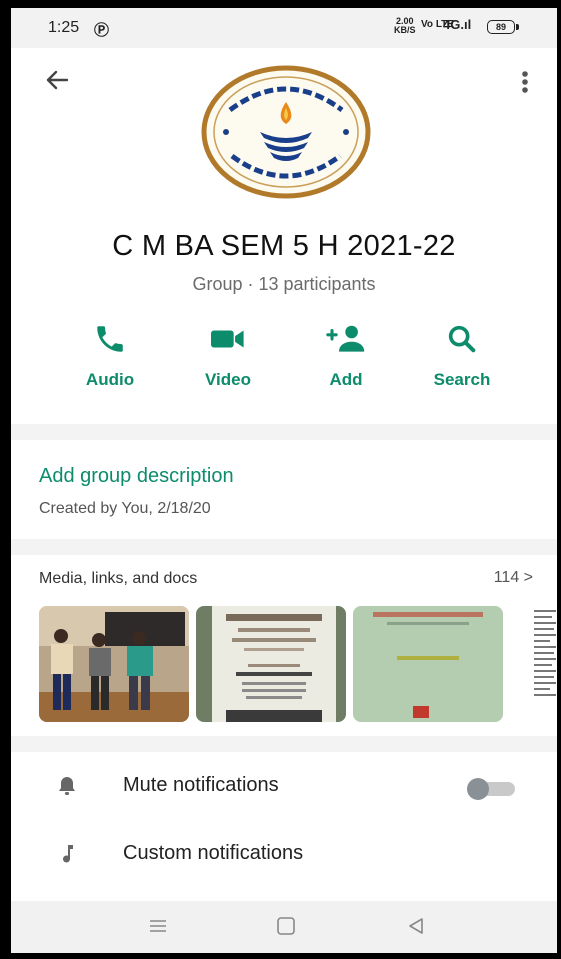 This screenshot has width=561, height=959. I want to click on bell-icon, so click(67, 786).